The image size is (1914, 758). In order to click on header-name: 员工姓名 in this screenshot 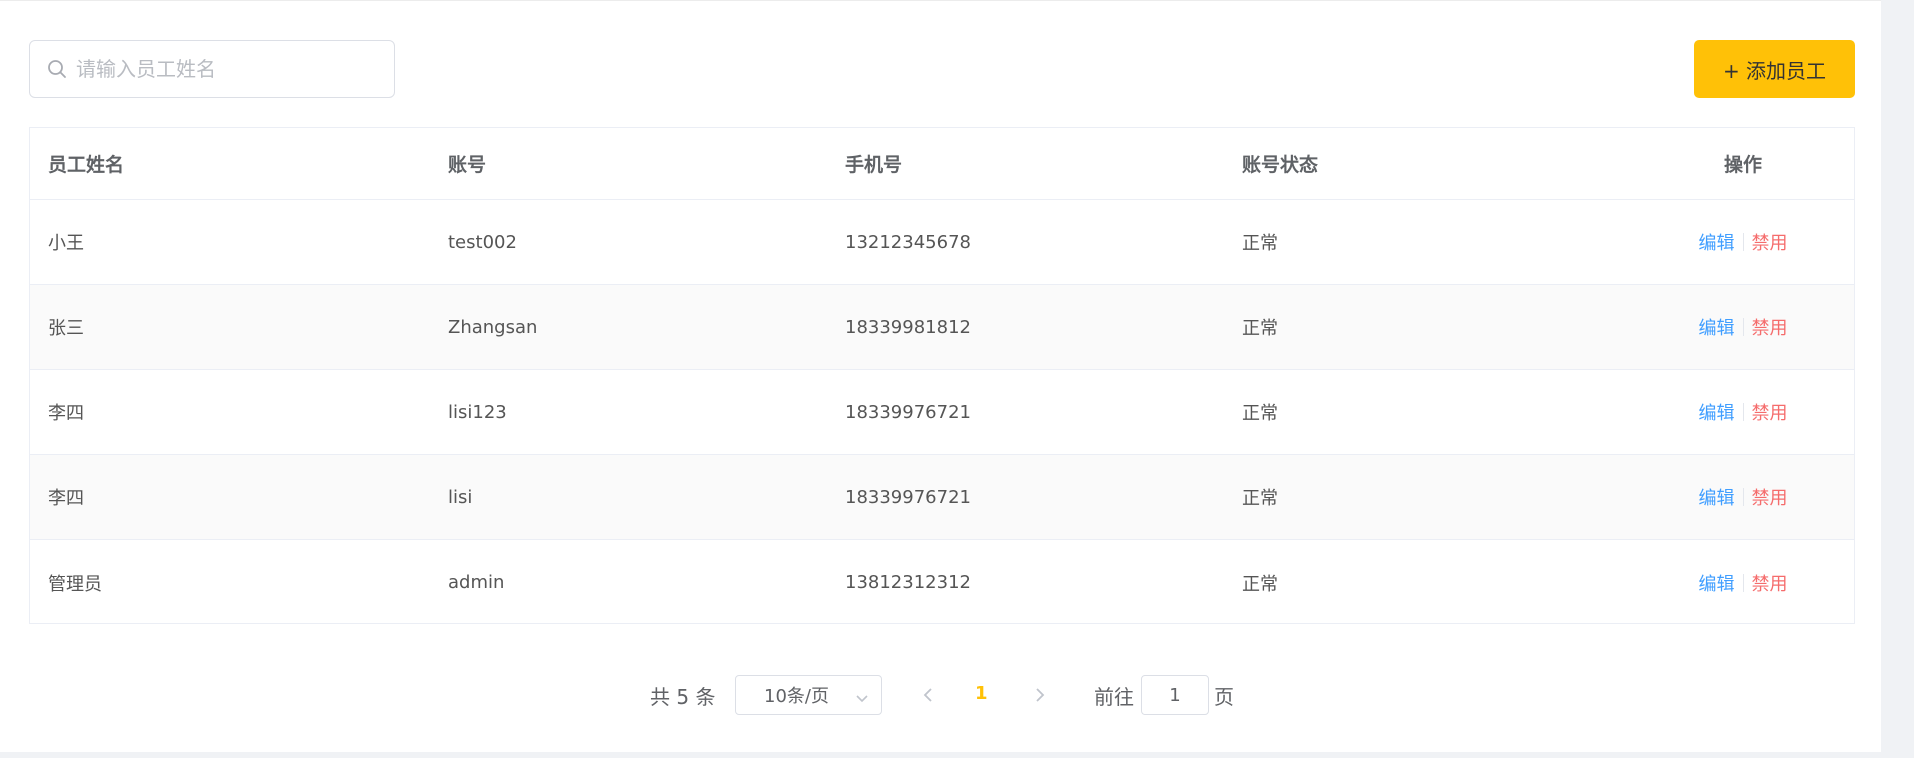, I will do `click(86, 165)`.